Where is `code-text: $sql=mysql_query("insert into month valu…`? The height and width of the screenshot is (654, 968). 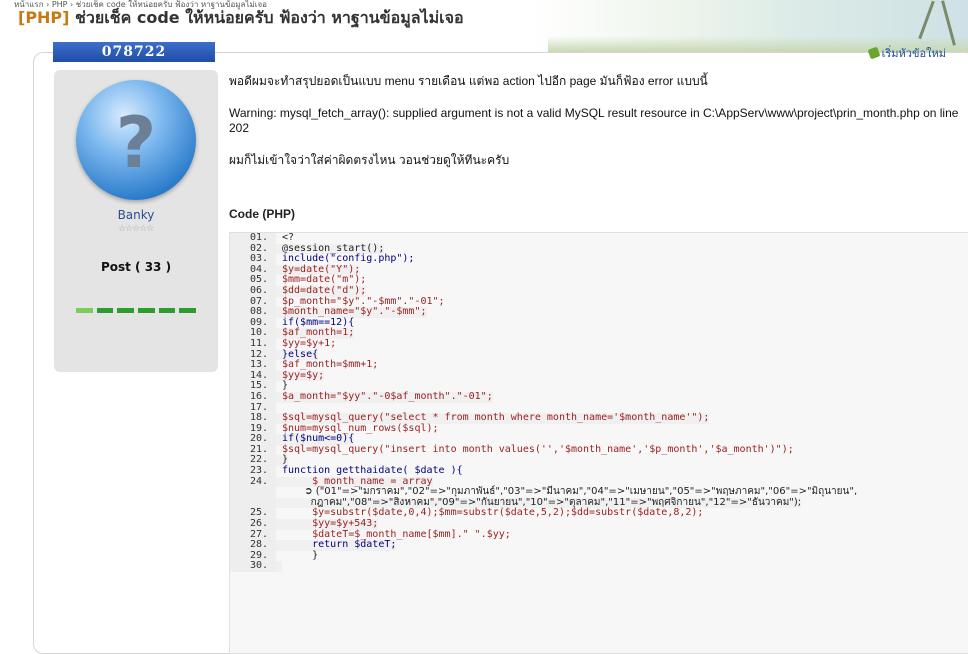 code-text: $sql=mysql_query("insert into month valu… is located at coordinates (538, 449).